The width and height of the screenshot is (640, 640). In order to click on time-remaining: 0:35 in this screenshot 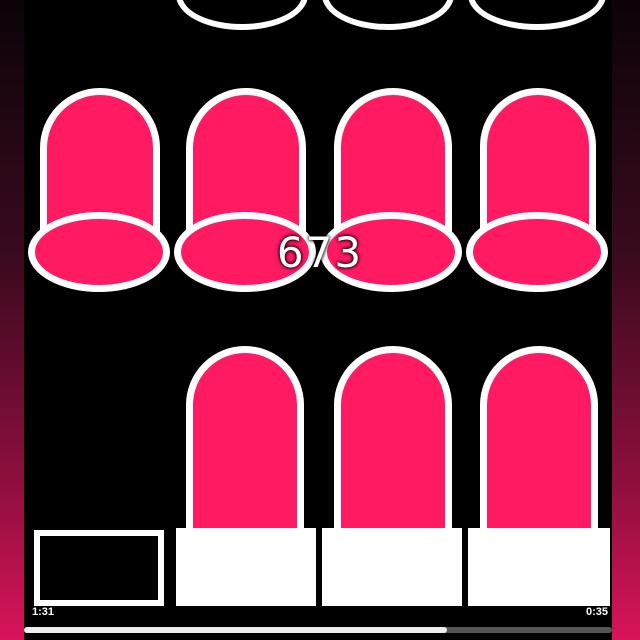, I will do `click(596, 612)`.